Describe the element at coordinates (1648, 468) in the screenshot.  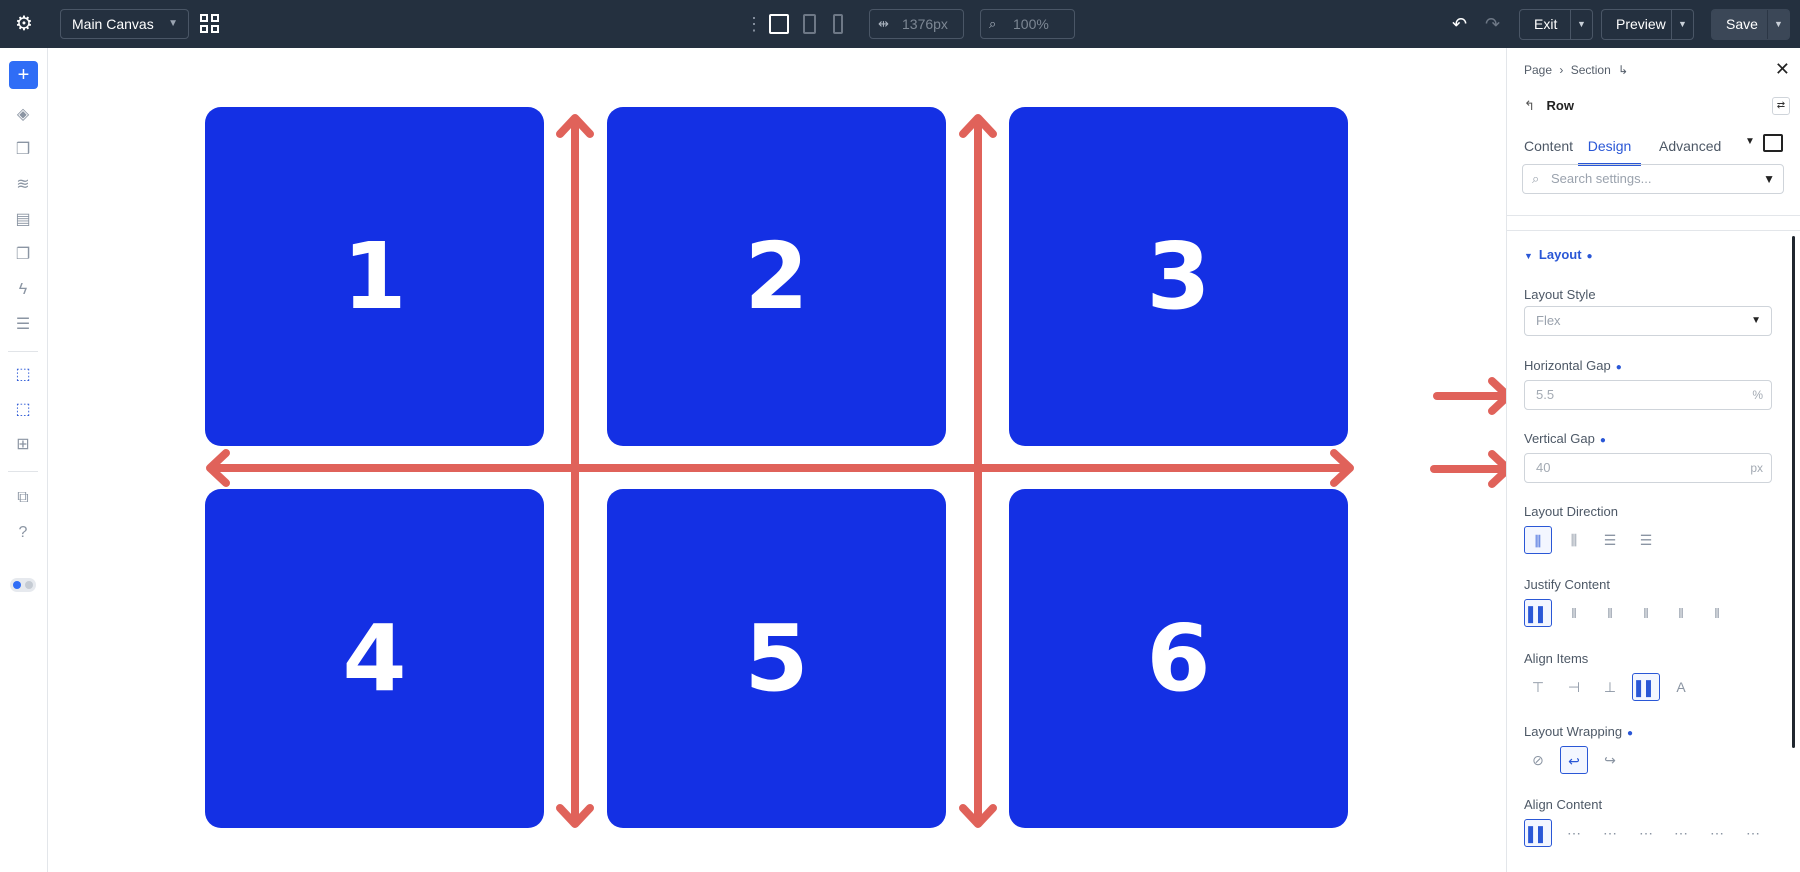
I see `vertical-gap-input: 40 px` at that location.